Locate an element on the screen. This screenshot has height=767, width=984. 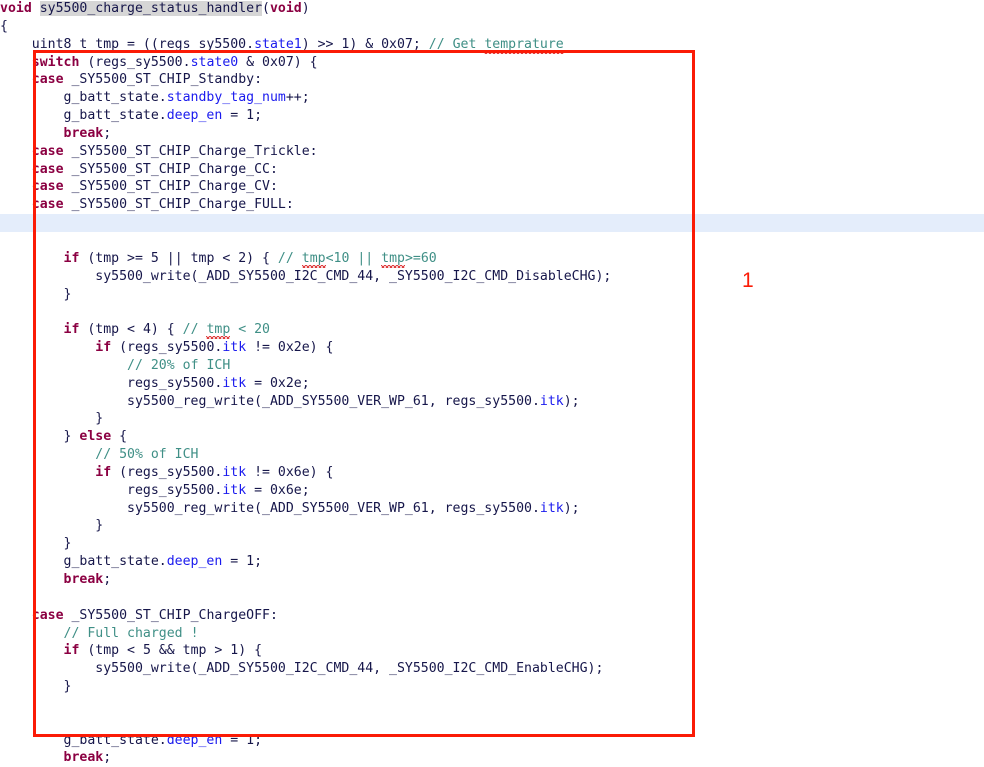
code-line: case _SY5500_ST_CHIP_ChargeOFF: is located at coordinates (492, 616).